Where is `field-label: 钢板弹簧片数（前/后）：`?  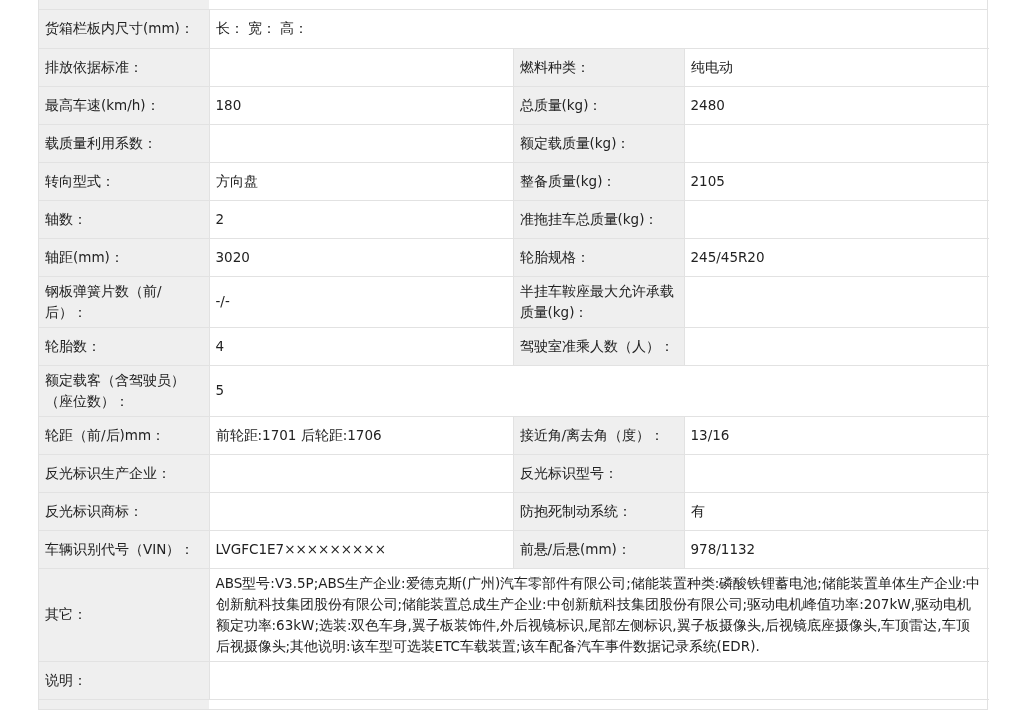
field-label: 钢板弹簧片数（前/后）： is located at coordinates (103, 301).